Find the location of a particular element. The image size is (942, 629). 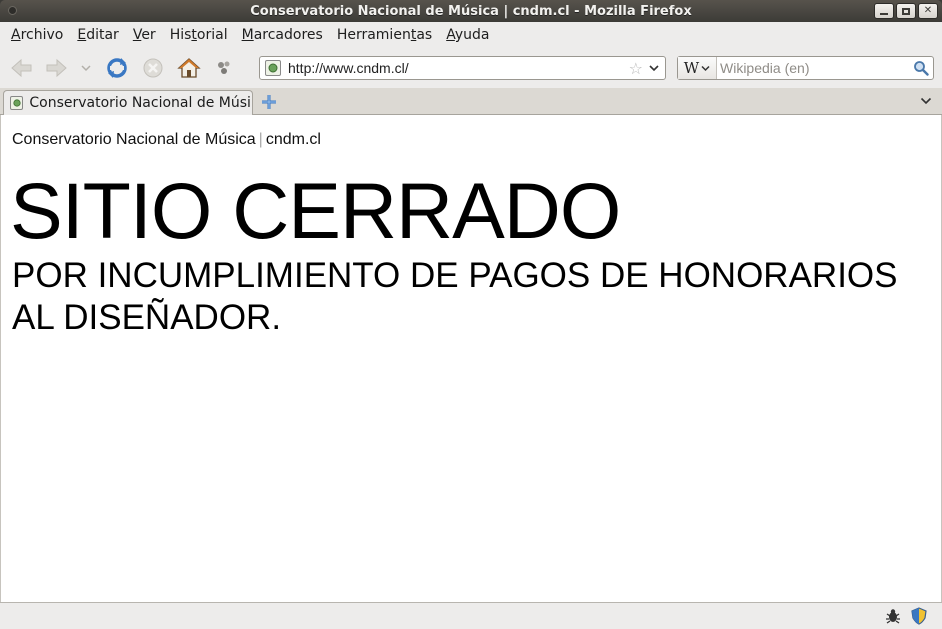

maximize-icon is located at coordinates (906, 11).